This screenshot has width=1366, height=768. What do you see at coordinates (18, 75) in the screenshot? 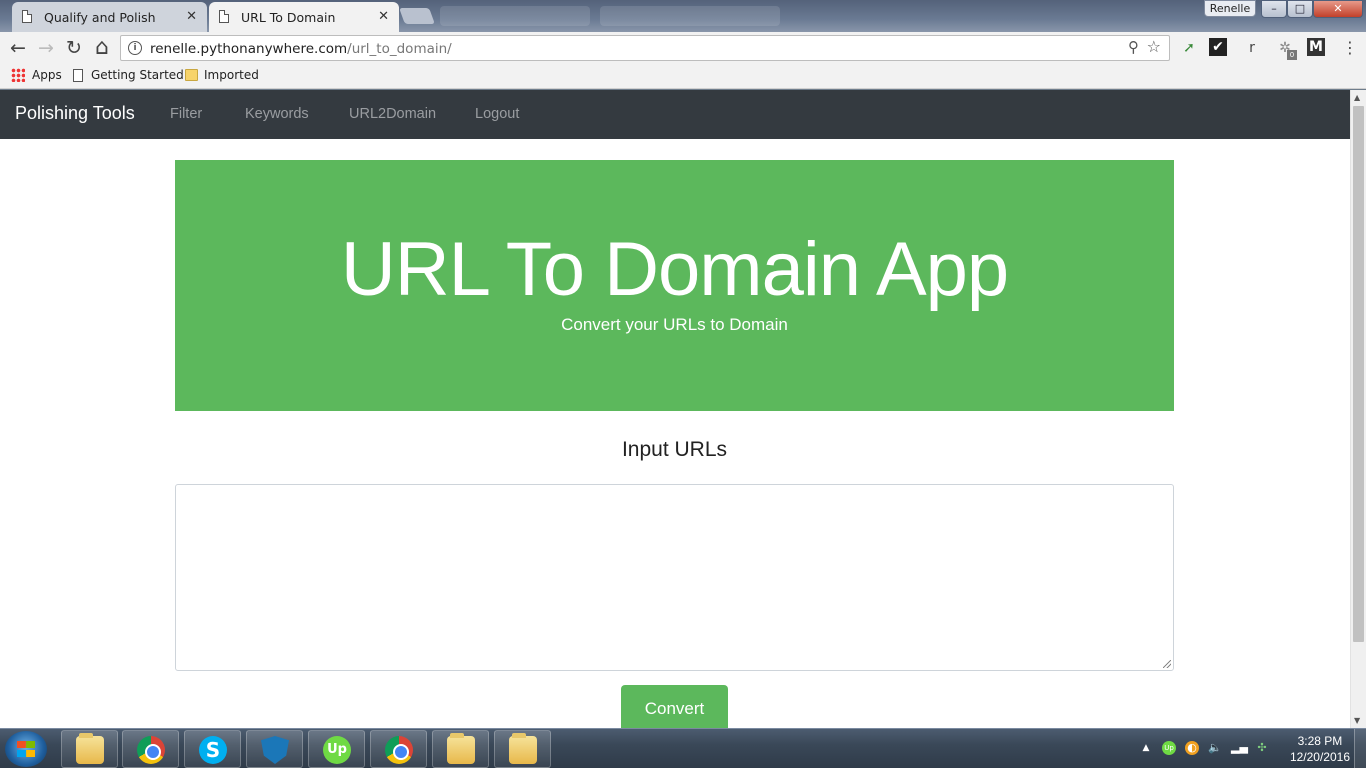
I see `apps-grid-icon` at bounding box center [18, 75].